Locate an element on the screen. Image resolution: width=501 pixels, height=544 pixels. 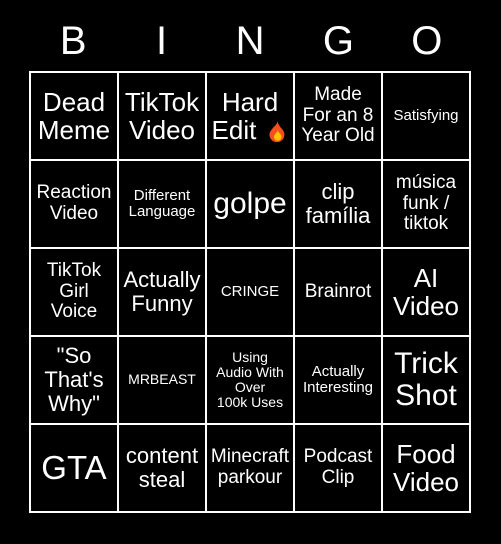
bingo-cell-label: Made For an 8 Year Old is located at coordinates (338, 115).